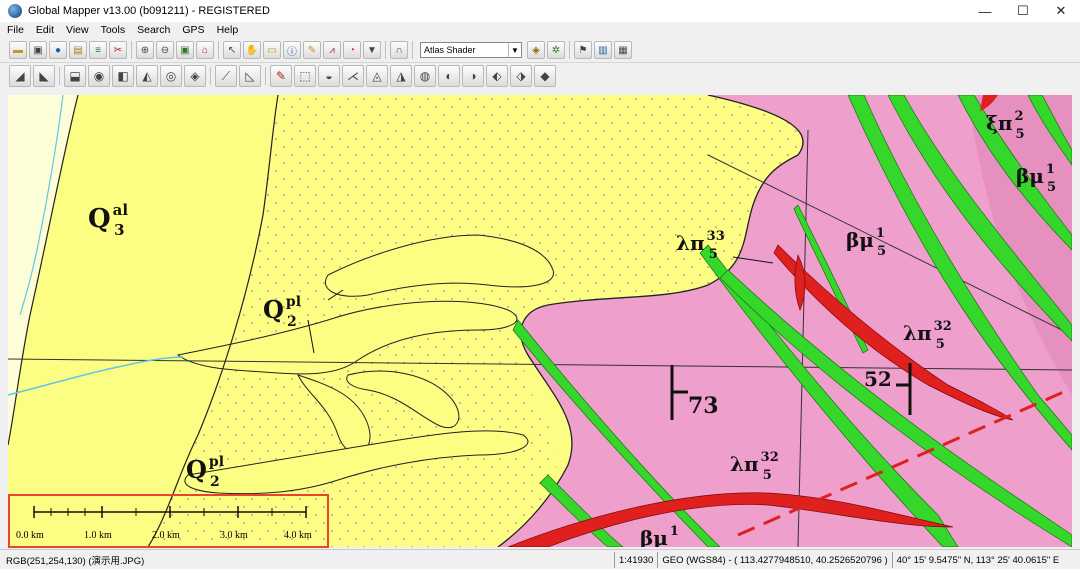 Image resolution: width=1080 pixels, height=569 pixels. What do you see at coordinates (228, 30) in the screenshot?
I see `menu-help: Help` at bounding box center [228, 30].